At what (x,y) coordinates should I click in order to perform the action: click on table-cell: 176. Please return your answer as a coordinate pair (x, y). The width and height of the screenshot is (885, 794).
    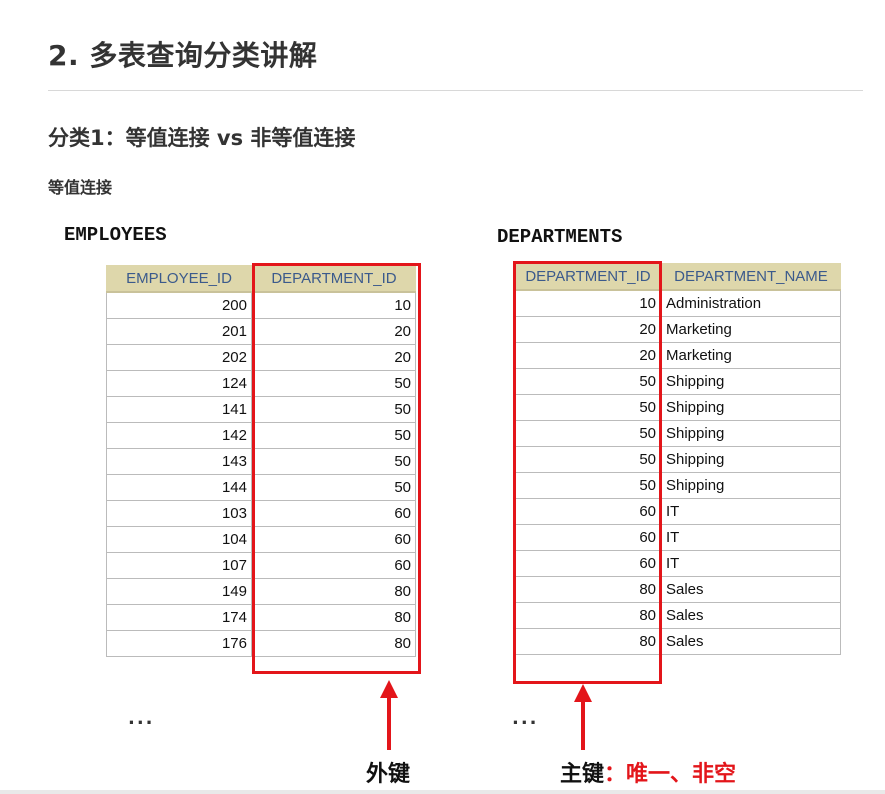
    Looking at the image, I should click on (179, 644).